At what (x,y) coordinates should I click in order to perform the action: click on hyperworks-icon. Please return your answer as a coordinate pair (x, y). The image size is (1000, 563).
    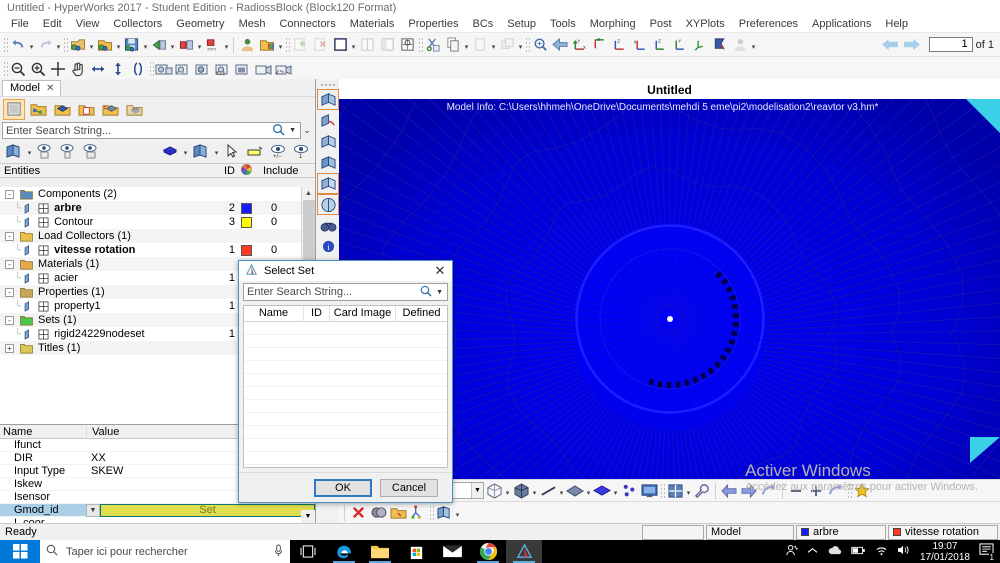
    Looking at the image, I should click on (524, 551).